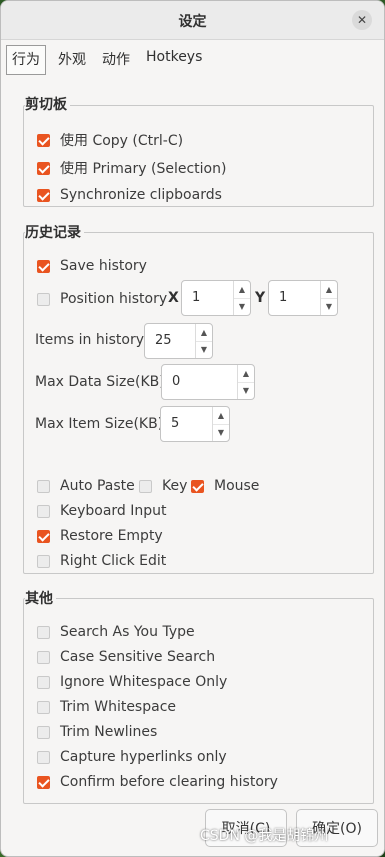 Image resolution: width=385 pixels, height=857 pixels. I want to click on dialog-title: 设定, so click(192, 22).